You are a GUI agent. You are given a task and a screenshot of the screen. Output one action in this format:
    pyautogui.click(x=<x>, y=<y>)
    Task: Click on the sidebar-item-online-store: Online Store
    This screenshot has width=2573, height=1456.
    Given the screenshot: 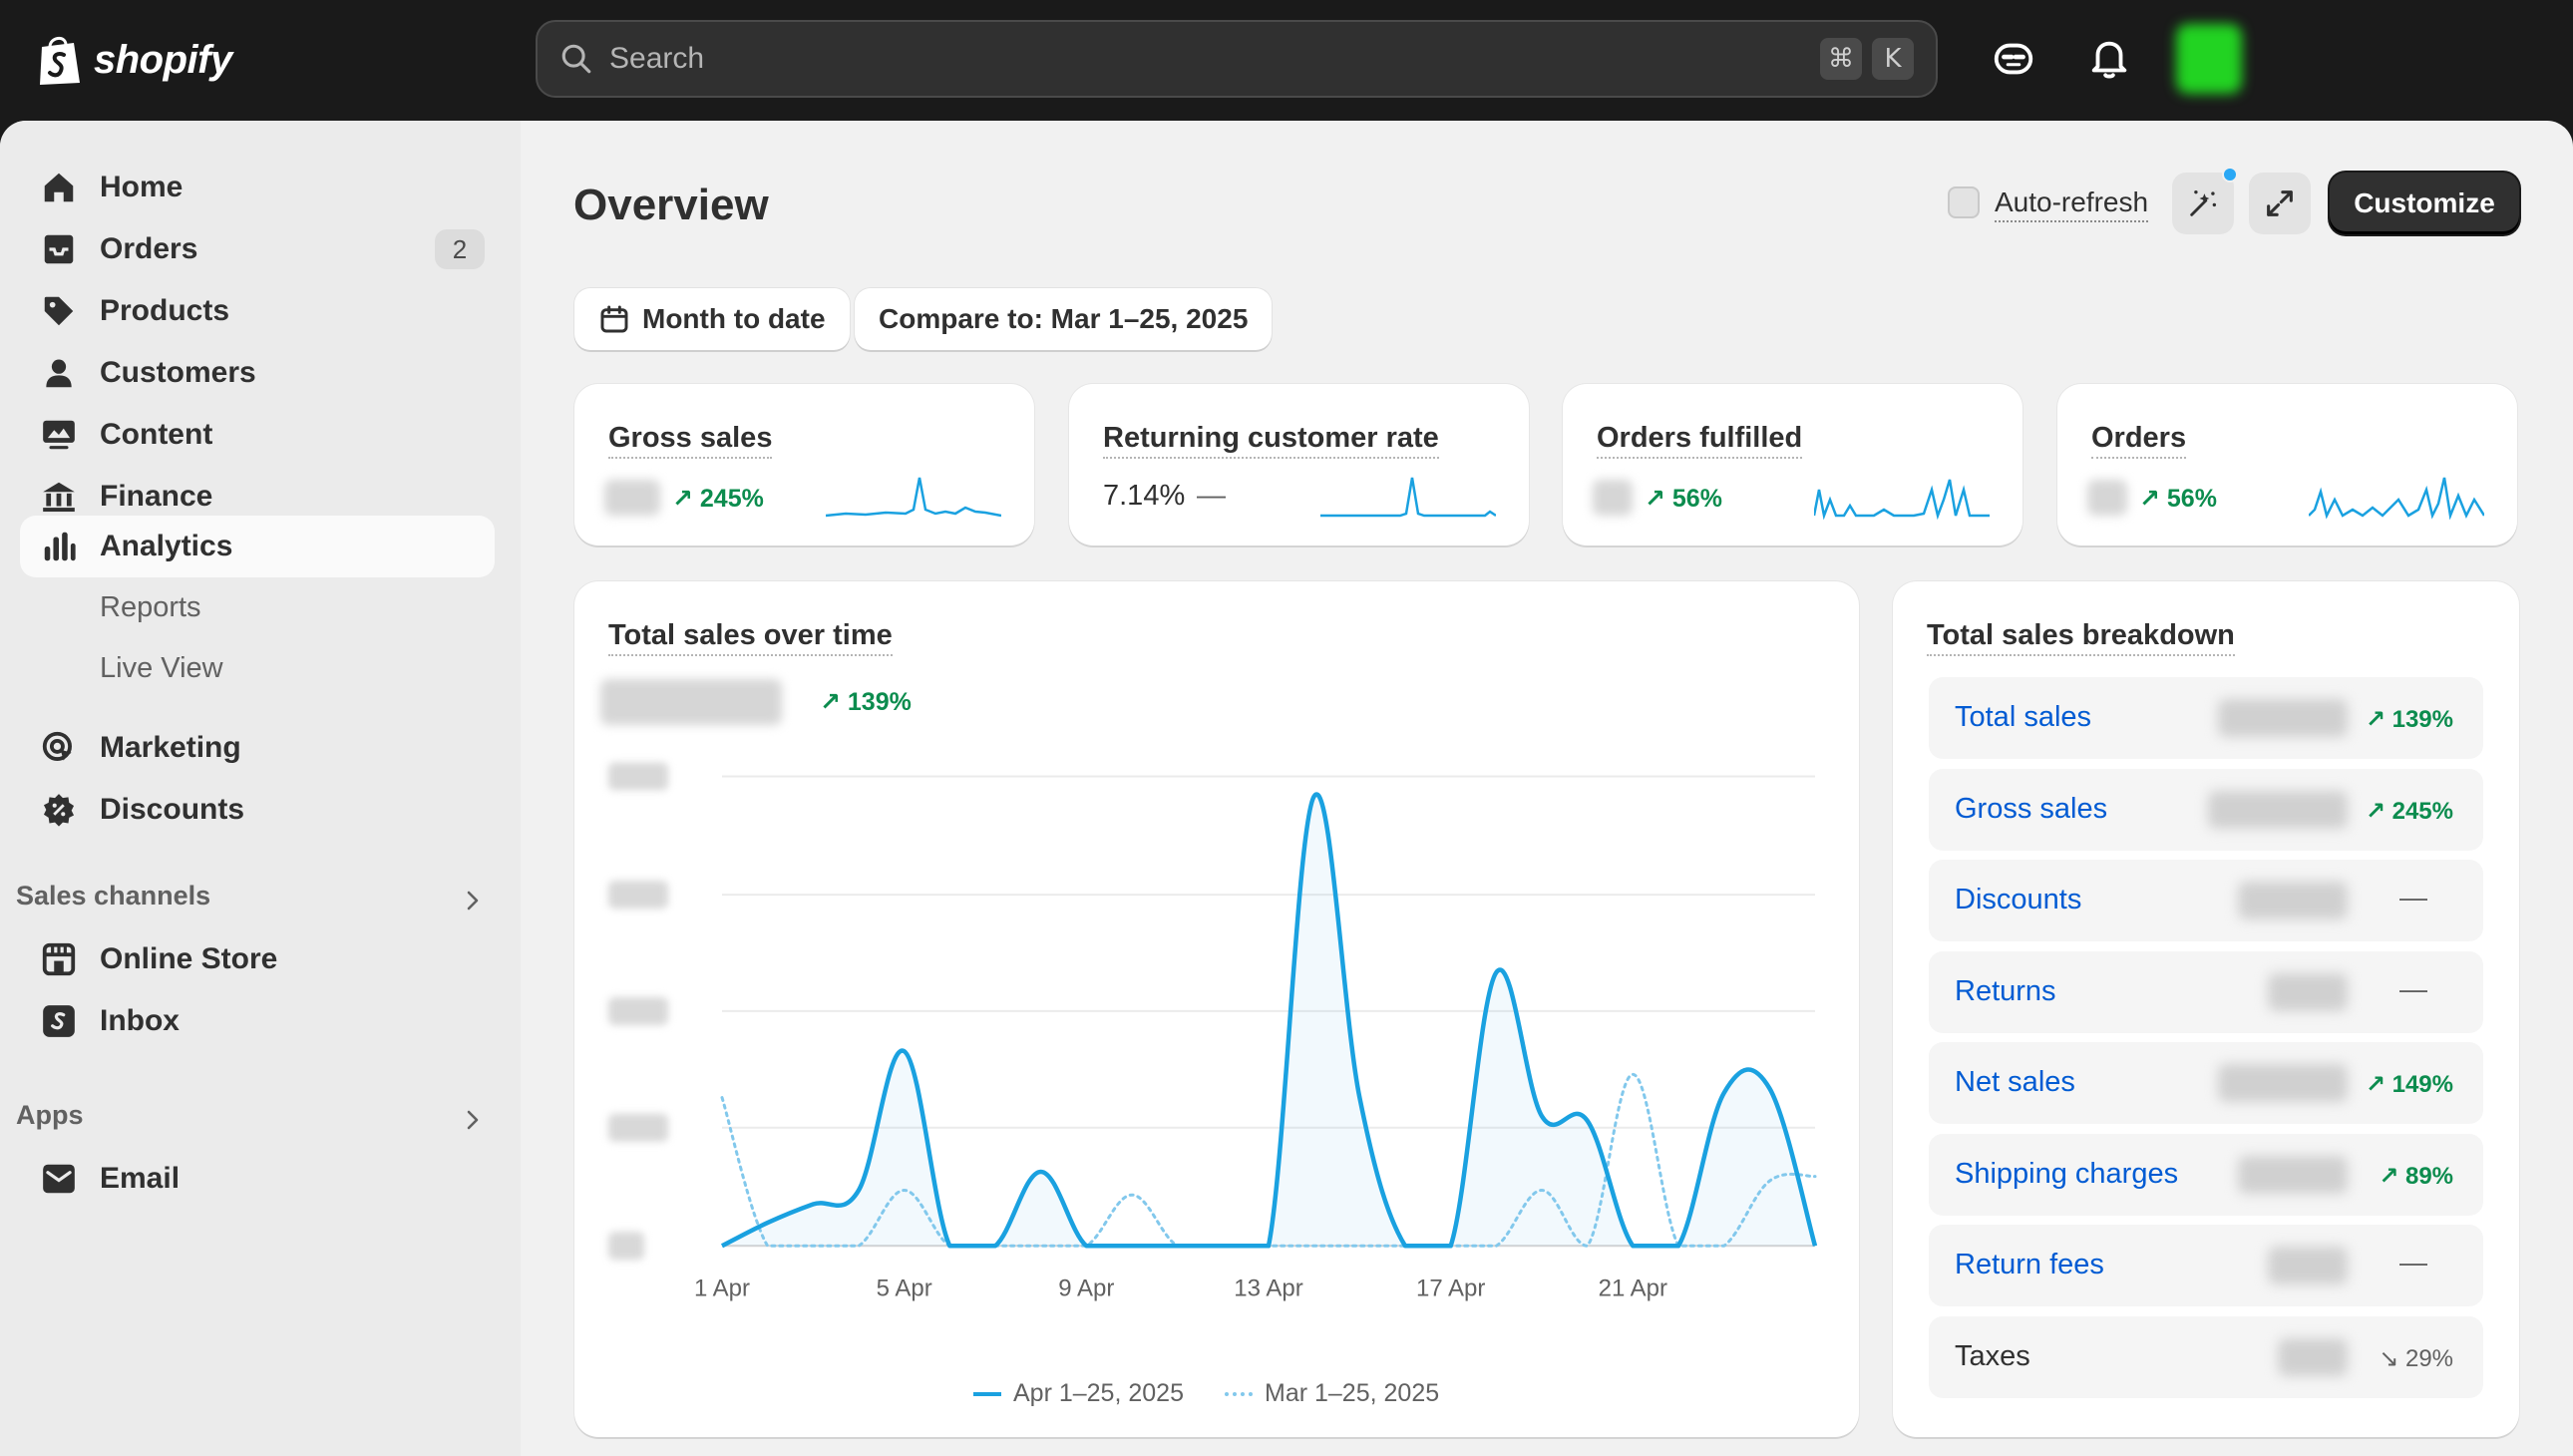 What is the action you would take?
    pyautogui.click(x=257, y=959)
    